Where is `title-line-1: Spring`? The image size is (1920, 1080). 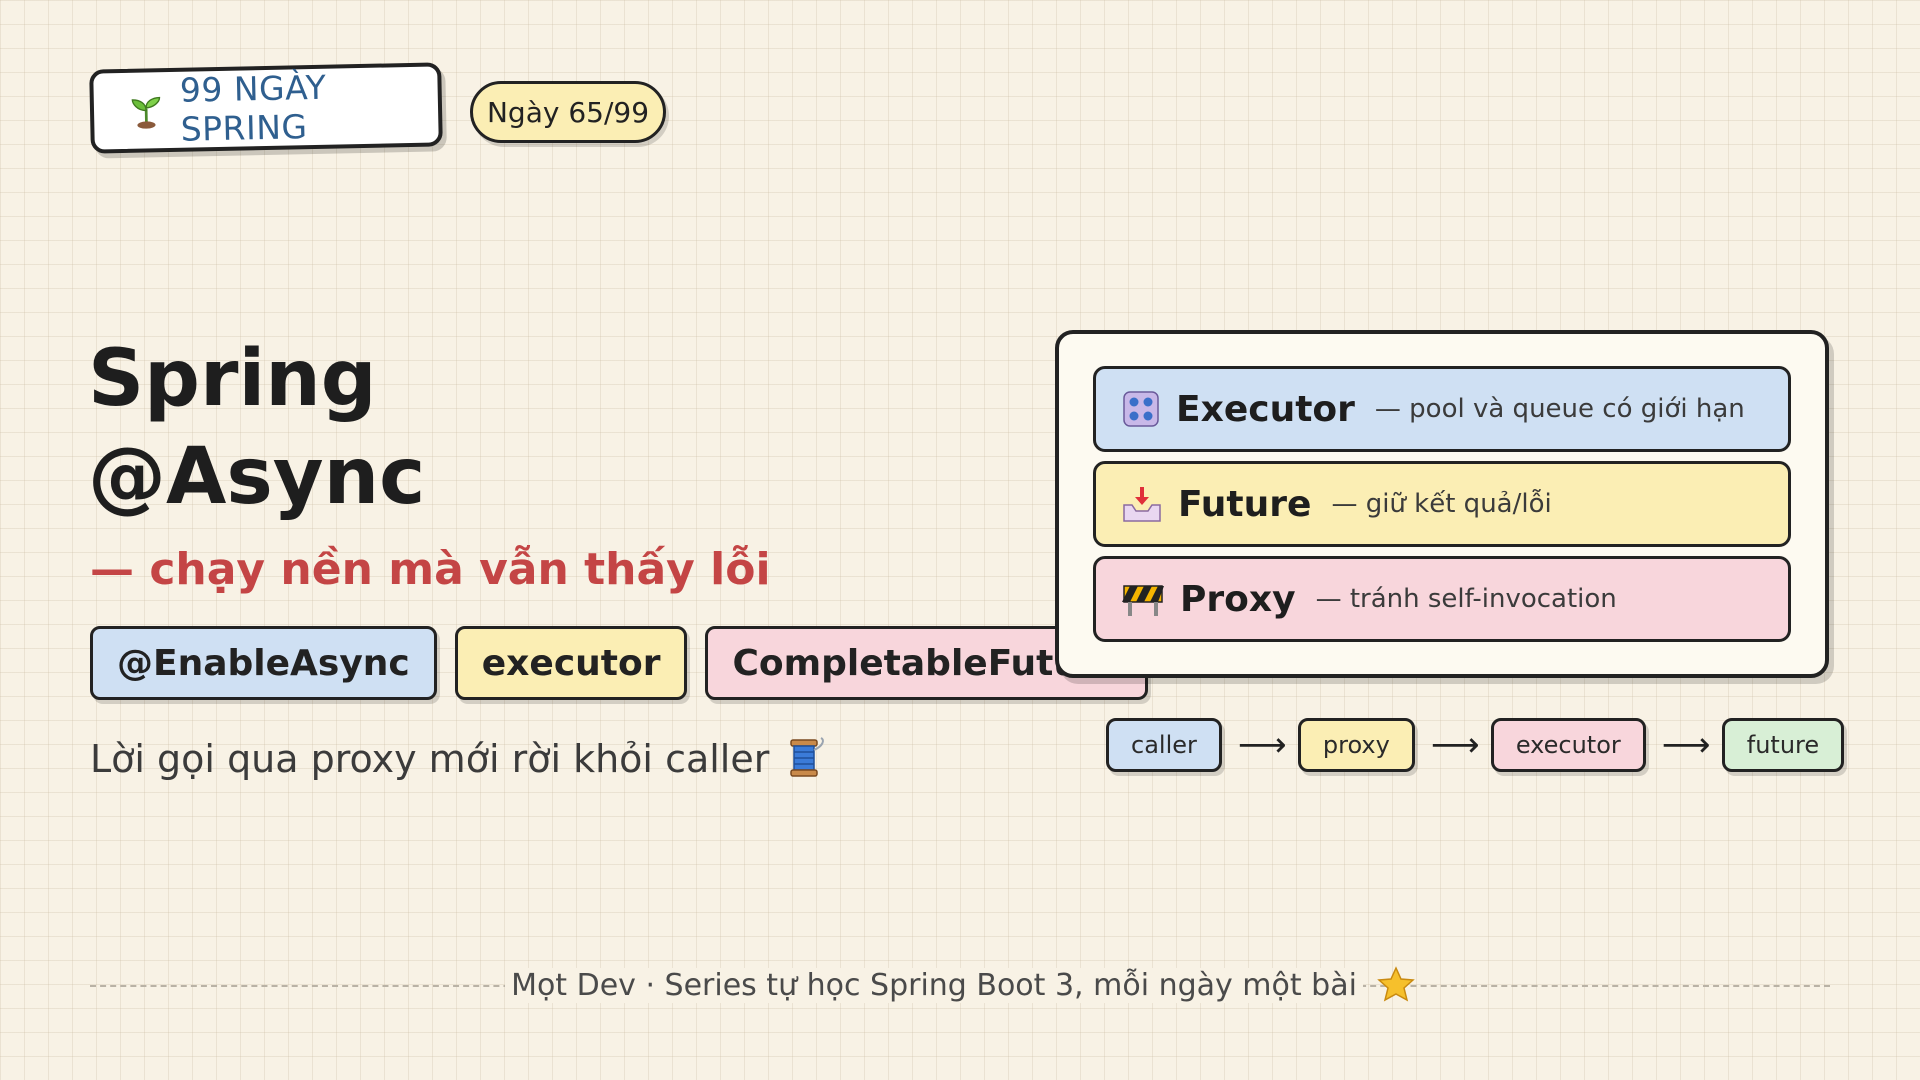 title-line-1: Spring is located at coordinates (232, 379).